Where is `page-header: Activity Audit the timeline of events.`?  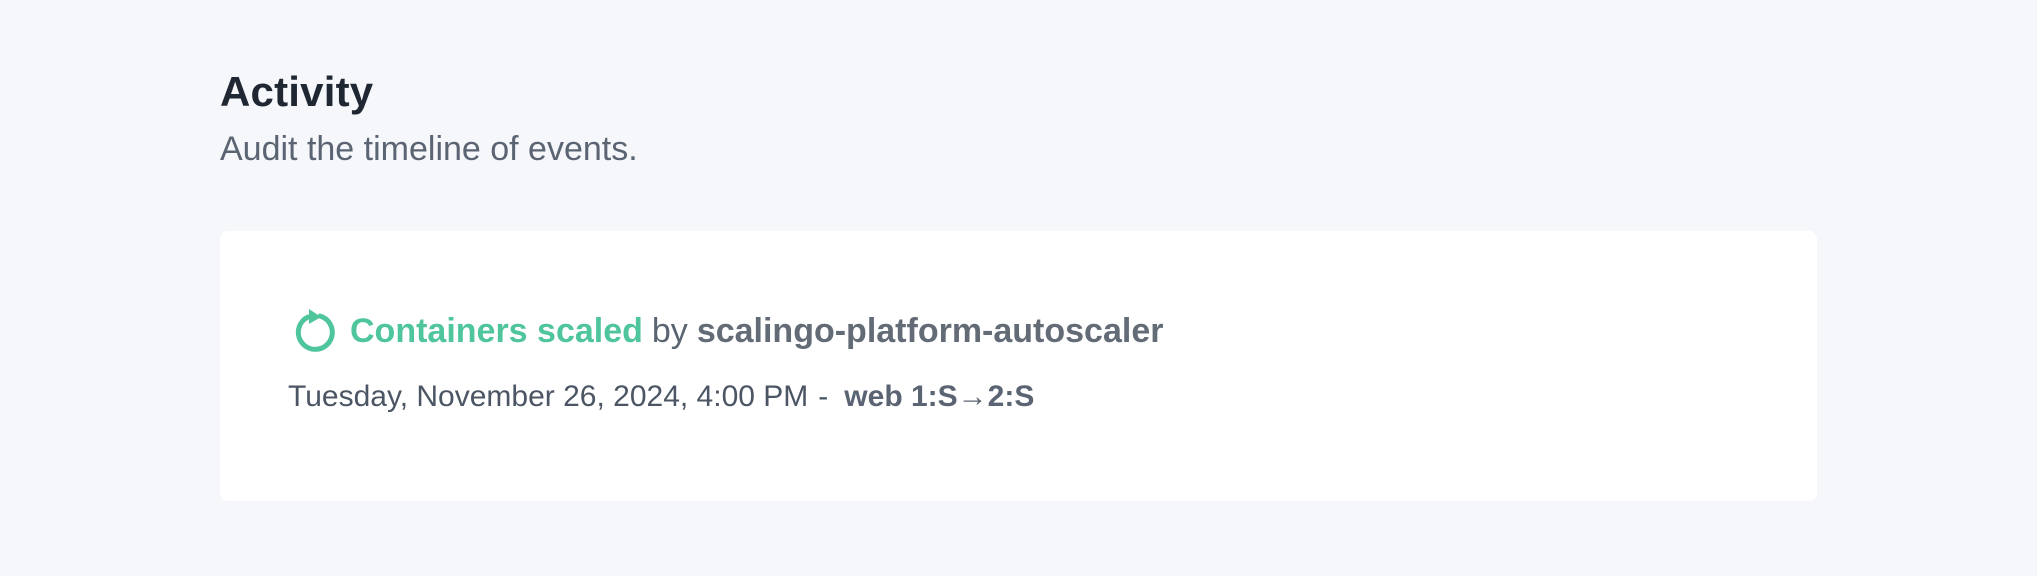
page-header: Activity Audit the timeline of events. is located at coordinates (429, 118).